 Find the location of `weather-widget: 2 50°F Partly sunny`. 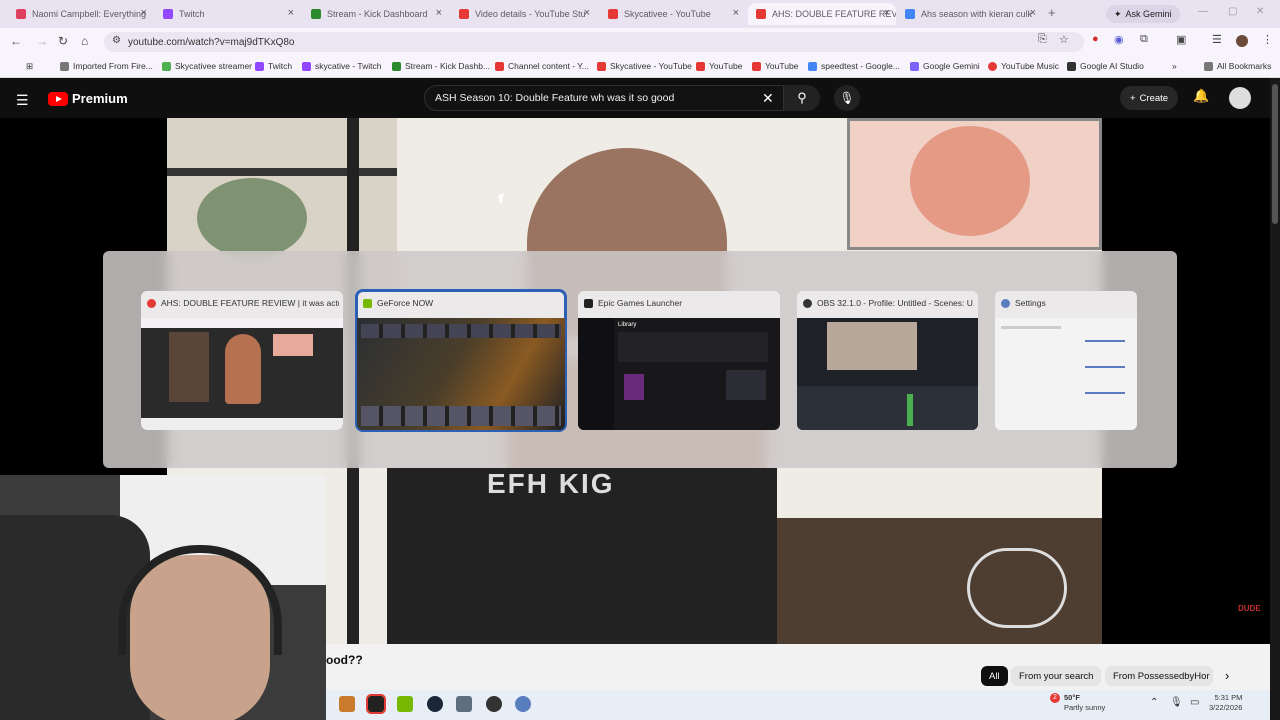

weather-widget: 2 50°F Partly sunny is located at coordinates (1075, 703).